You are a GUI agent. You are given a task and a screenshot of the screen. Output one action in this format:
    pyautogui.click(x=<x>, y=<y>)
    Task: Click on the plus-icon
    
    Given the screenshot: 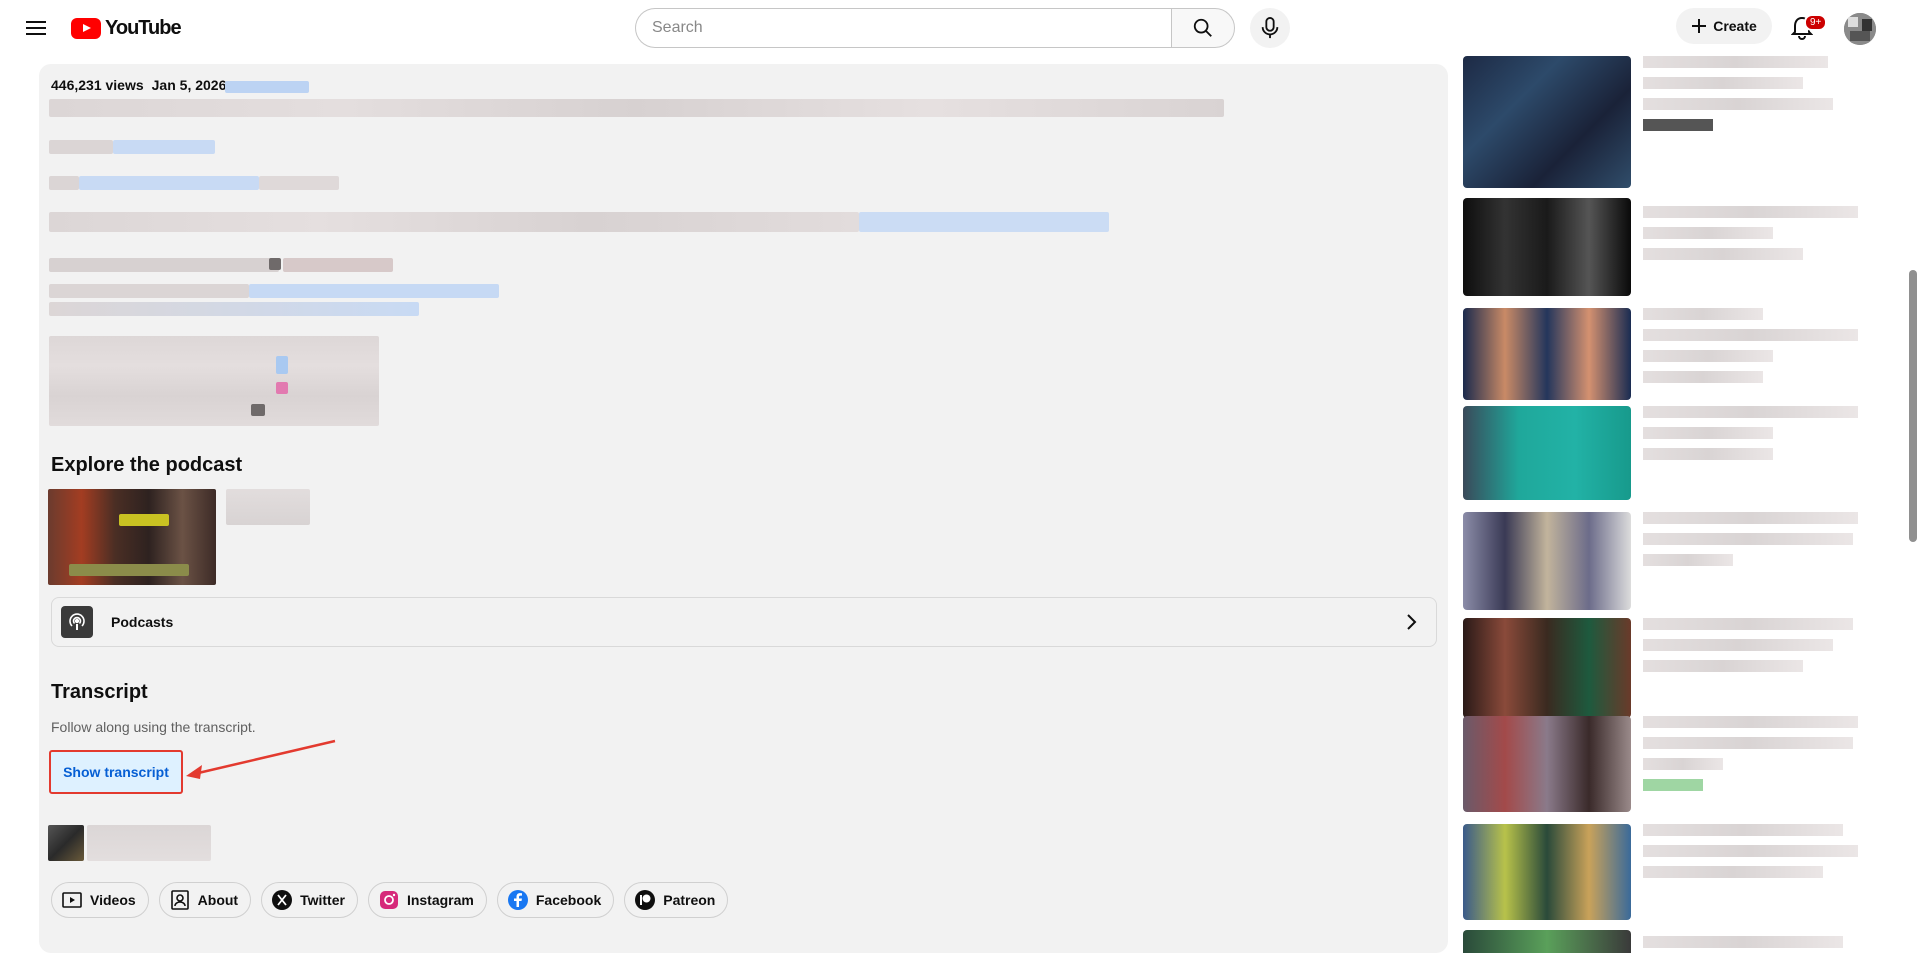 What is the action you would take?
    pyautogui.click(x=1699, y=26)
    